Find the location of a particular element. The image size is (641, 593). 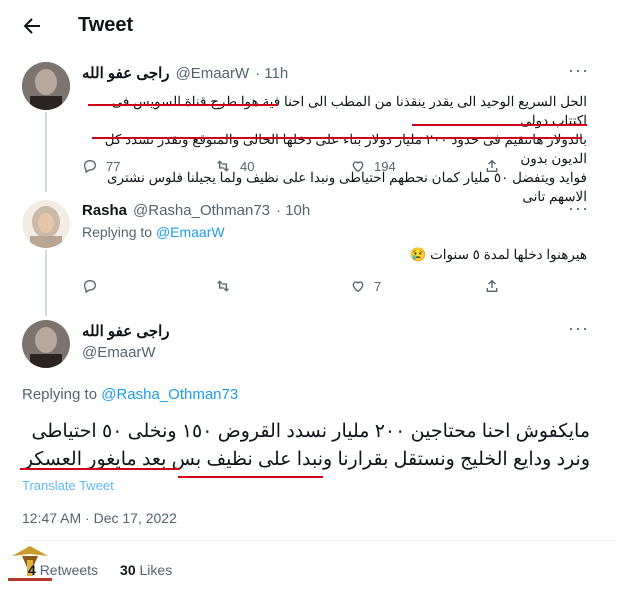

back-arrow-icon is located at coordinates (32, 26).